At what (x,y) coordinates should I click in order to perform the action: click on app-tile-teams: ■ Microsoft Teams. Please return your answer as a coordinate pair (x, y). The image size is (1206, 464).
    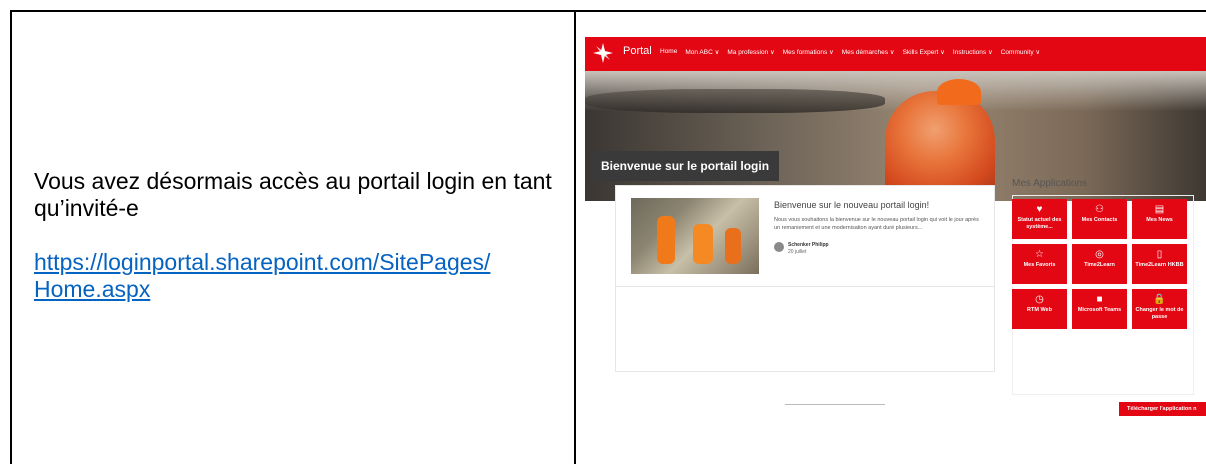
    Looking at the image, I should click on (1099, 309).